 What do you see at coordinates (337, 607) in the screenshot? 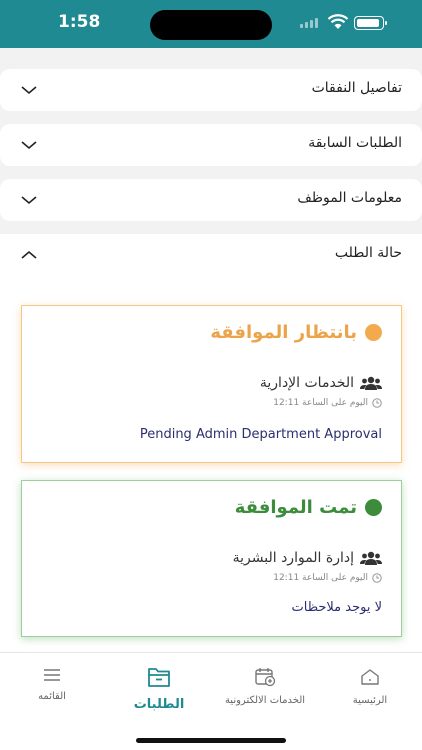
I see `status-note: لا يوجد ملاحظات` at bounding box center [337, 607].